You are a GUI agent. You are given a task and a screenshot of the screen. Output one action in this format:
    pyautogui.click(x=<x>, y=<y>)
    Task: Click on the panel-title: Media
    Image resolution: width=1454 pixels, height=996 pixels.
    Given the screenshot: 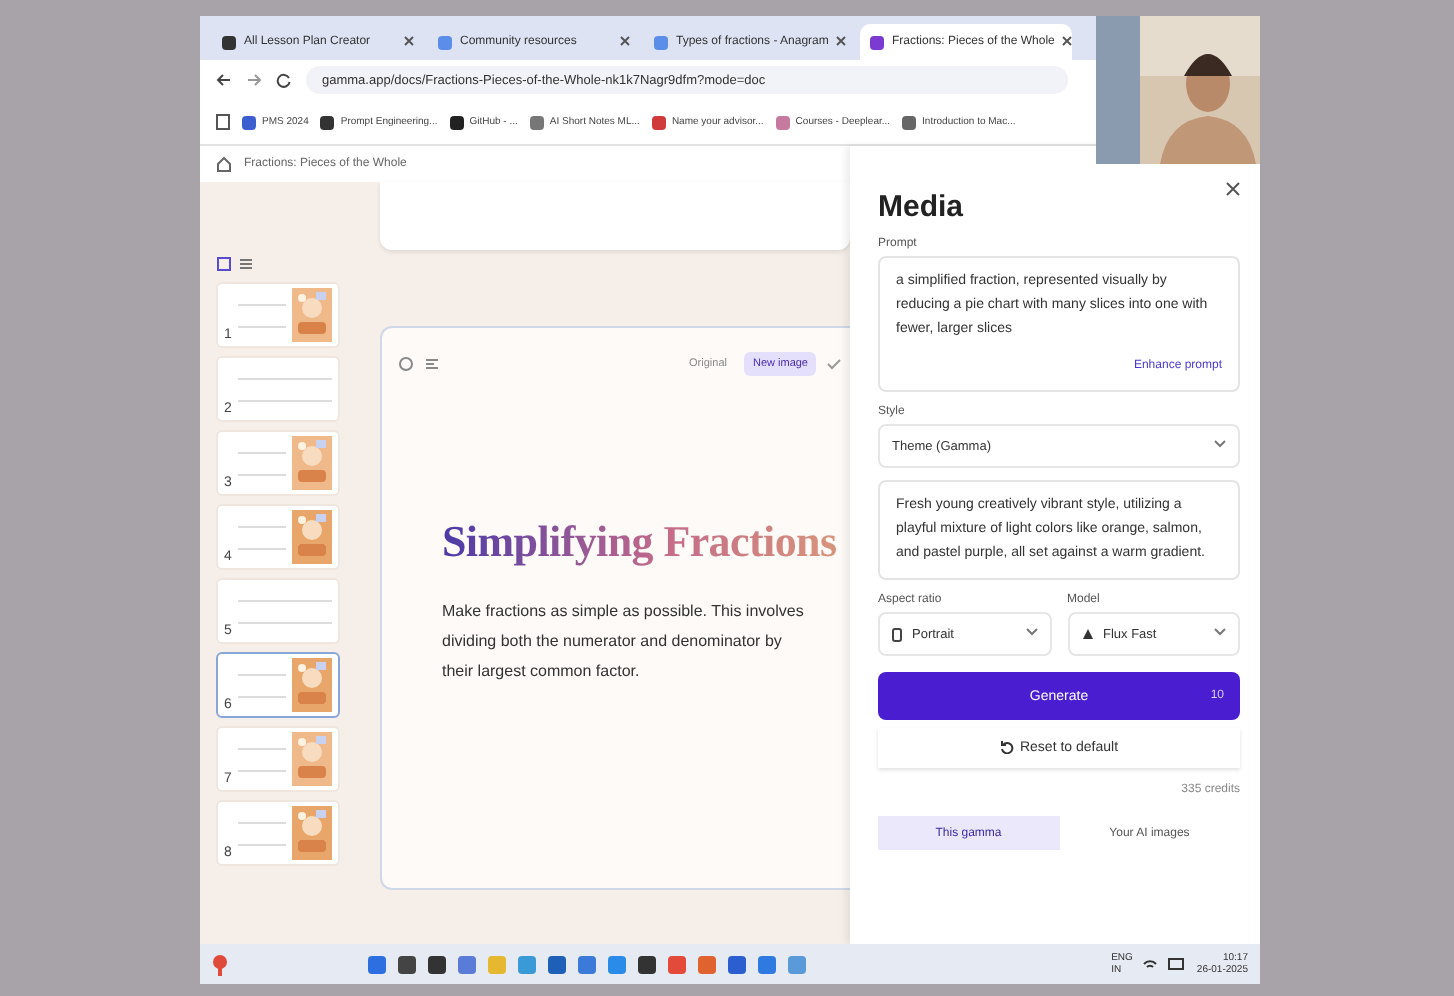 What is the action you would take?
    pyautogui.click(x=921, y=207)
    